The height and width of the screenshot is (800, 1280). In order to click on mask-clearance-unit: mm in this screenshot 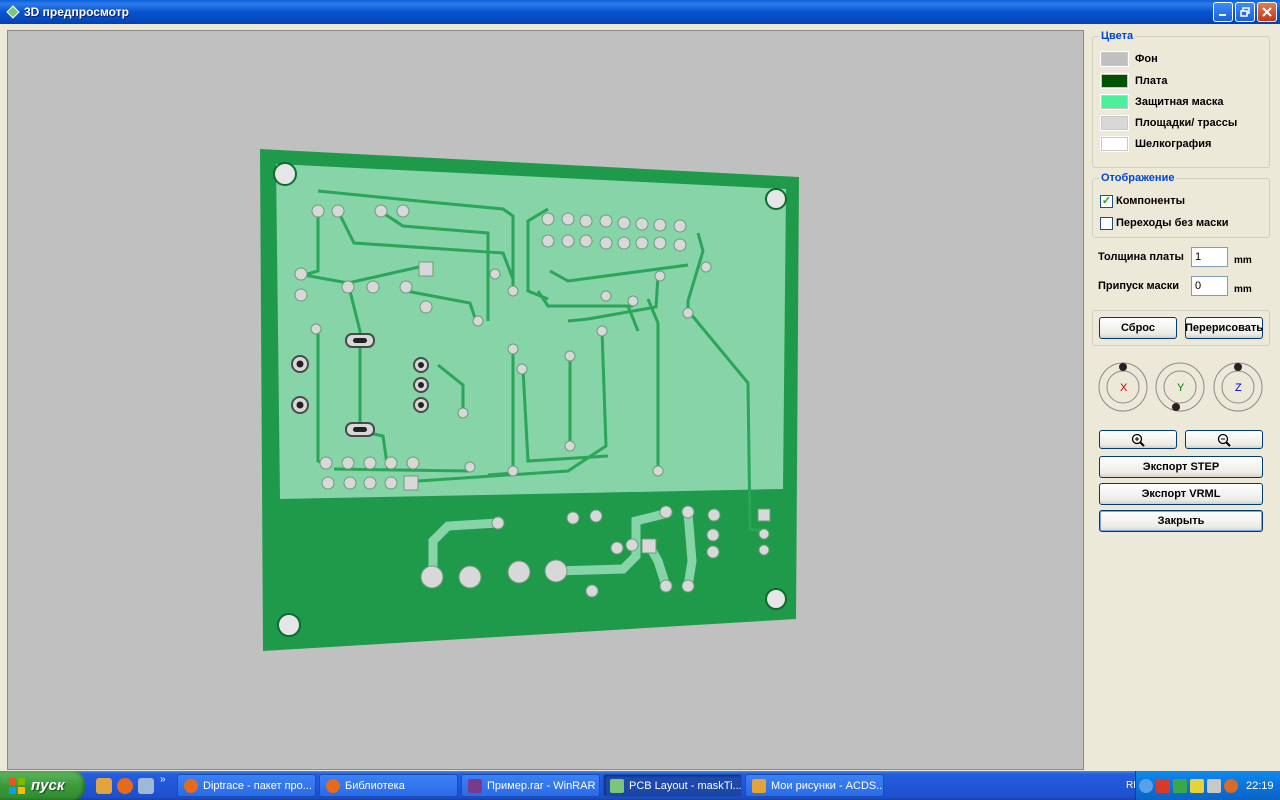, I will do `click(1243, 289)`.